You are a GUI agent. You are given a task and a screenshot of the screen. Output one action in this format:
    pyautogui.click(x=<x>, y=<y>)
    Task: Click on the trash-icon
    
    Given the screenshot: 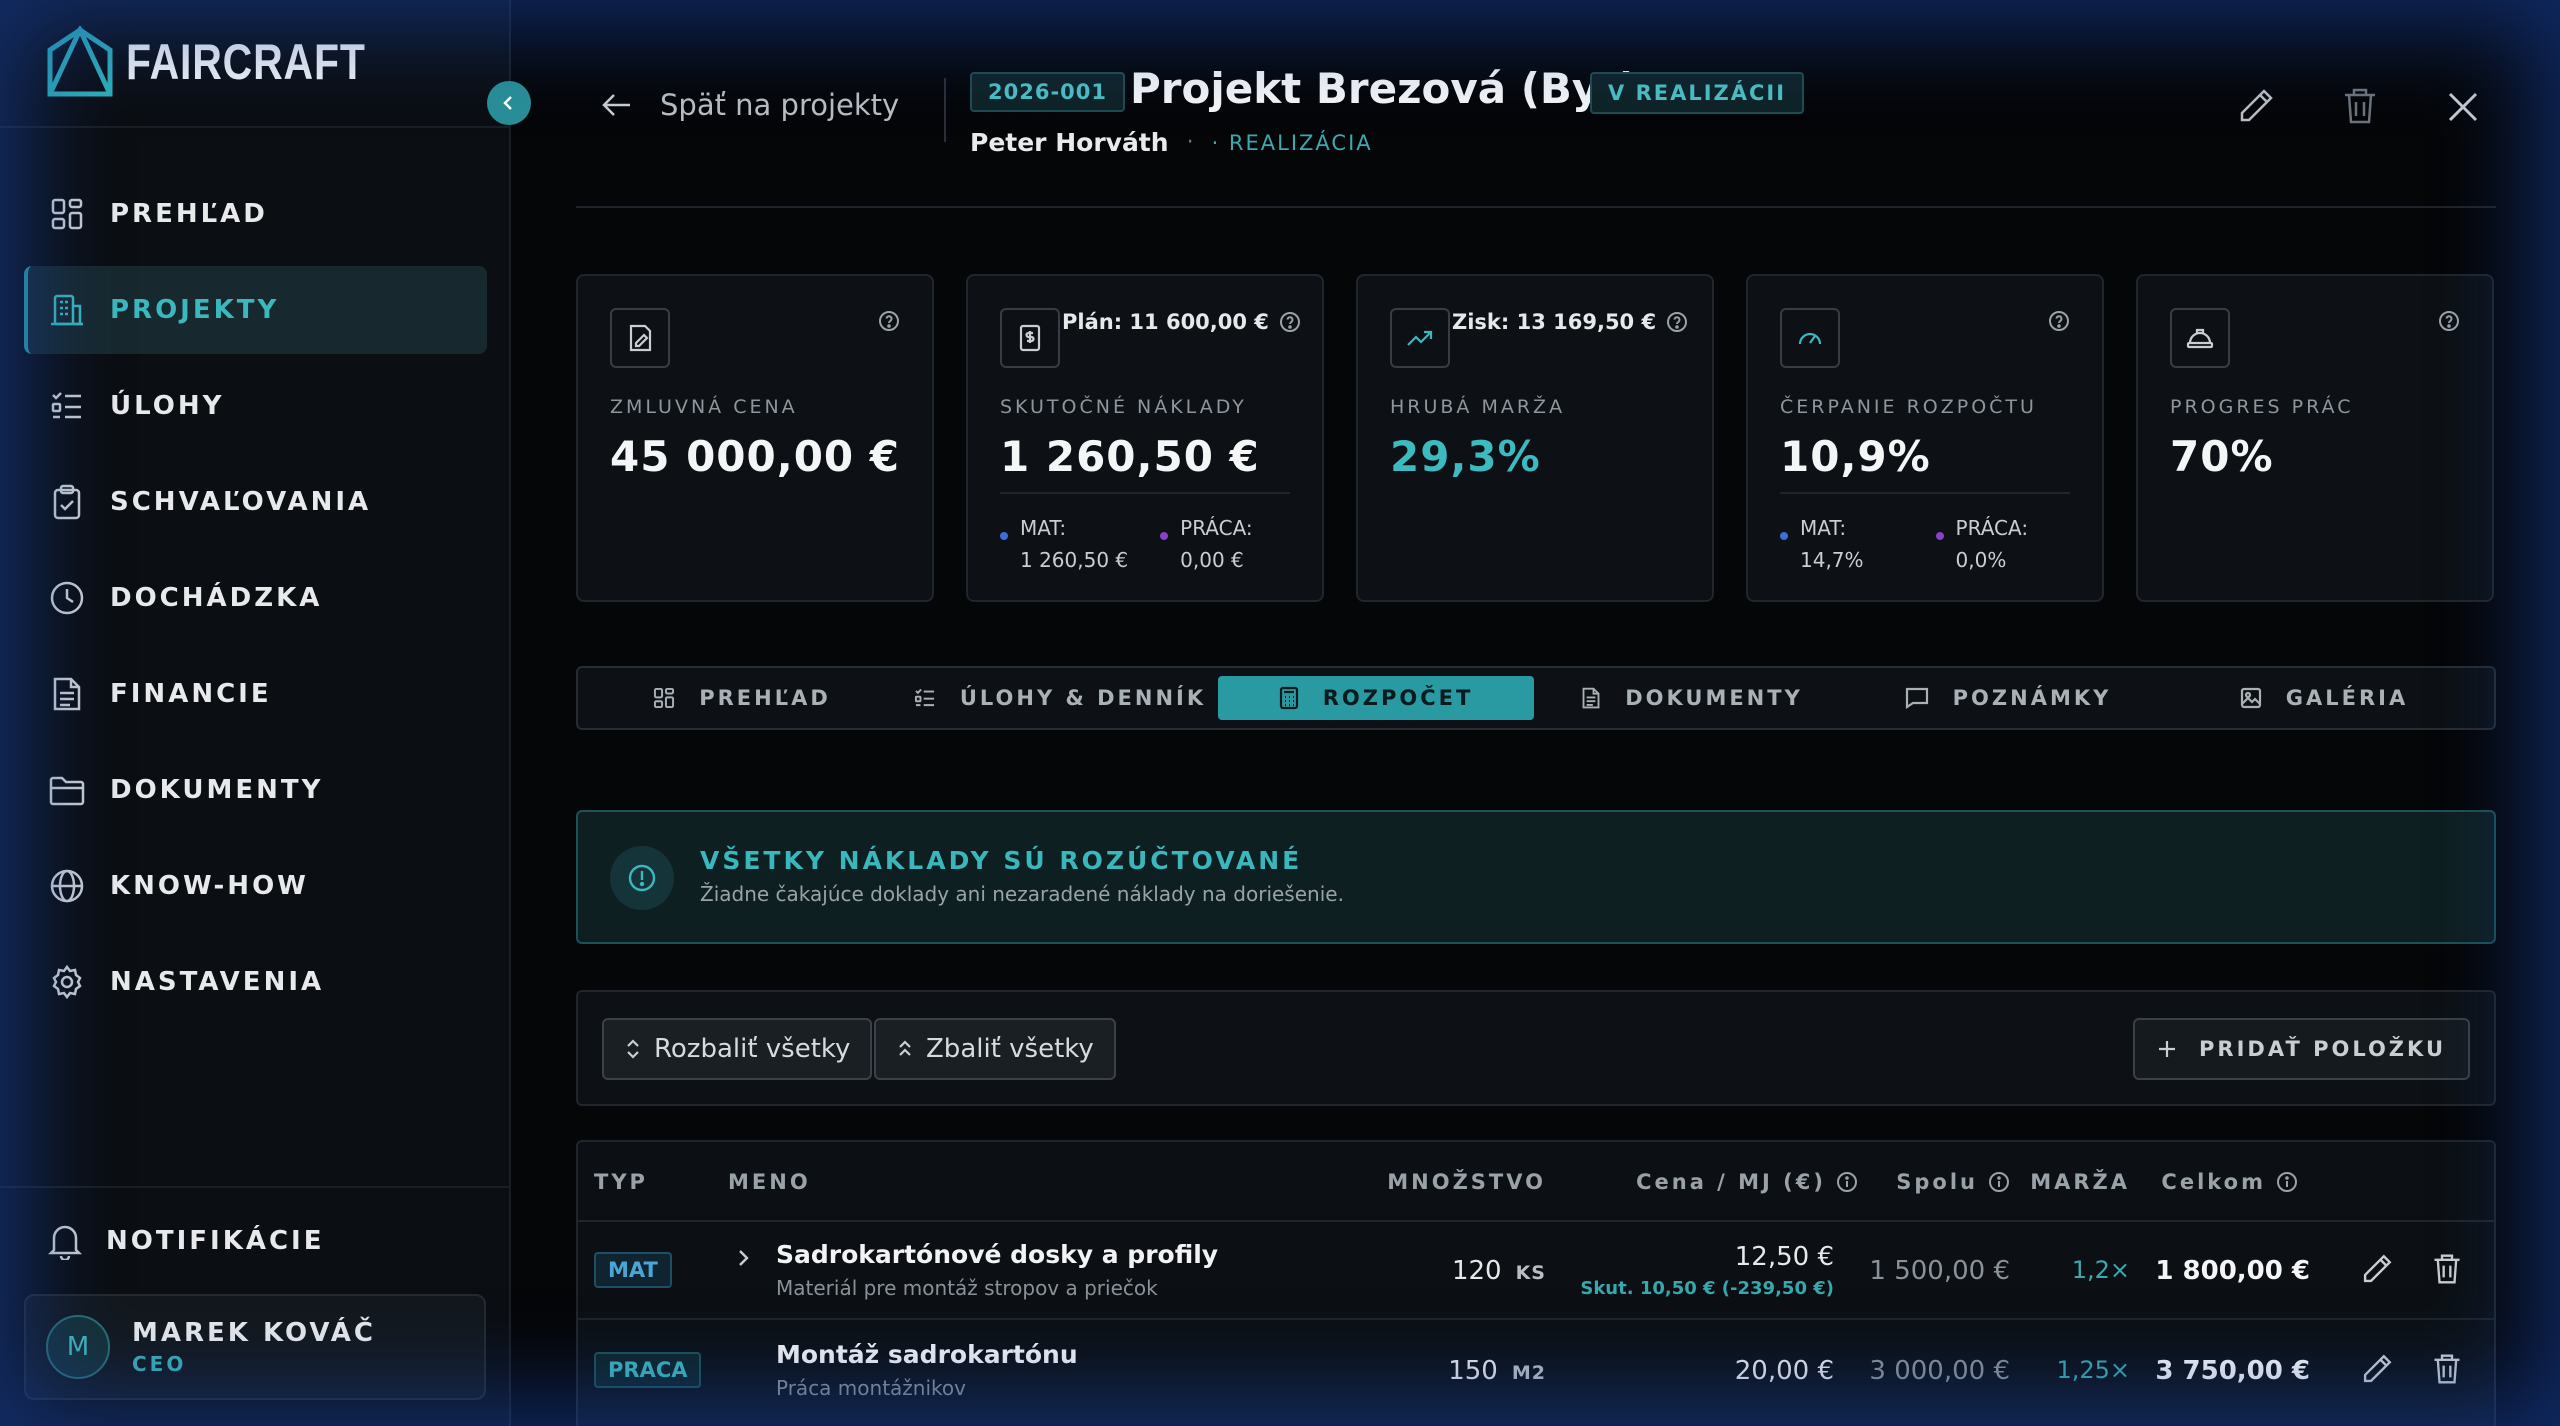 What is the action you would take?
    pyautogui.click(x=2360, y=106)
    